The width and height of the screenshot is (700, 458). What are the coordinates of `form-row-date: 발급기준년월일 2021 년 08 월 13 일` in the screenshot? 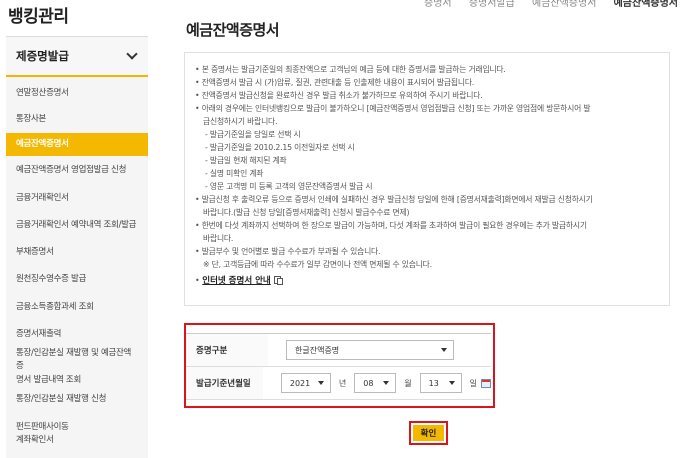 It's located at (338, 383).